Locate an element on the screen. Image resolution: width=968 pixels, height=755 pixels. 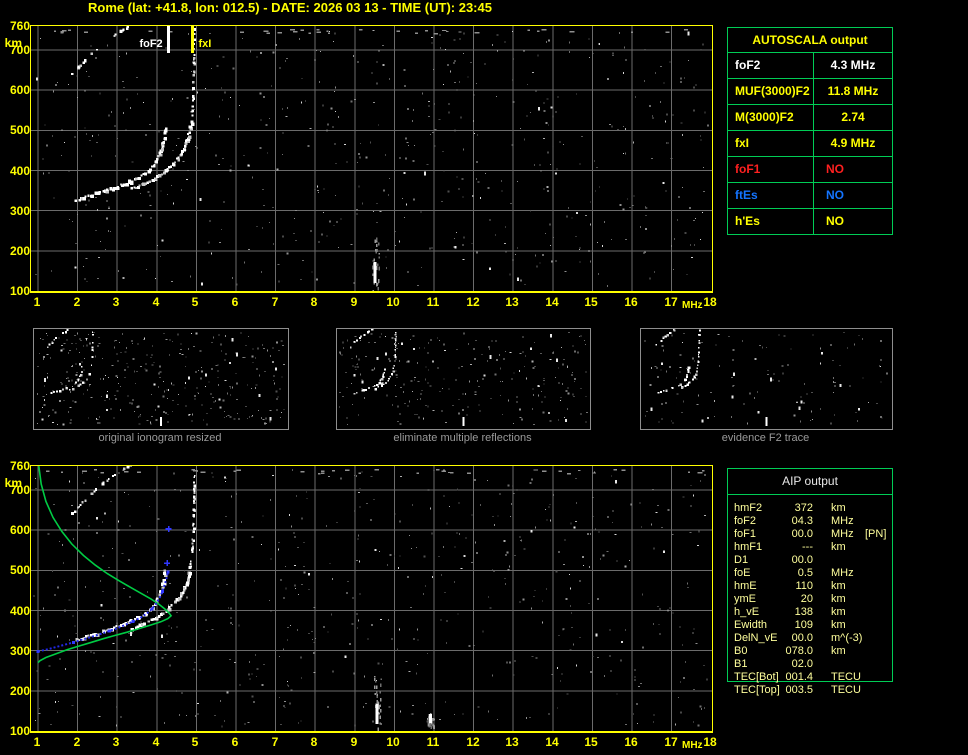
x-axis-label: 16 is located at coordinates (631, 742).